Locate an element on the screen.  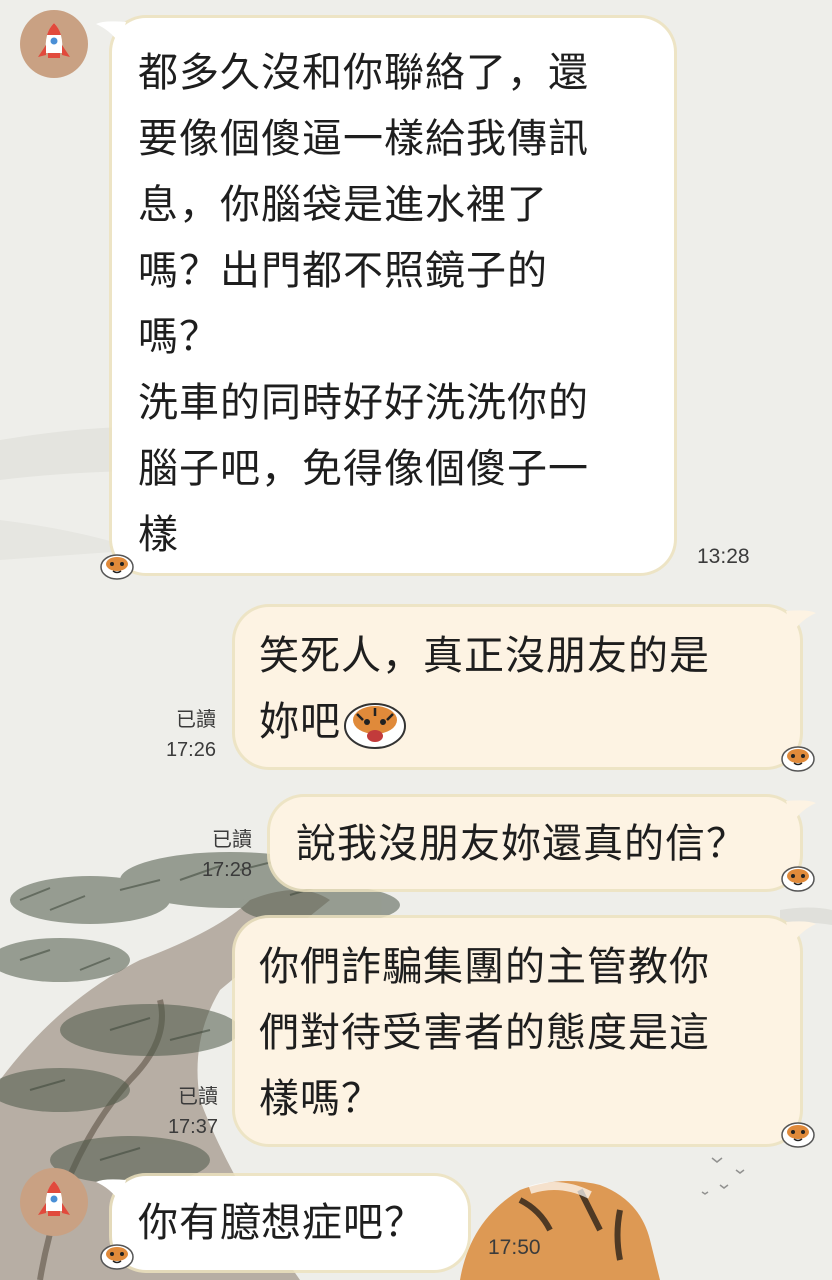
outgoing-message-bubble: 你們詐騙集團的主管教你 們對待受害者的態度是這 樣嗎？ is located at coordinates (517, 1031).